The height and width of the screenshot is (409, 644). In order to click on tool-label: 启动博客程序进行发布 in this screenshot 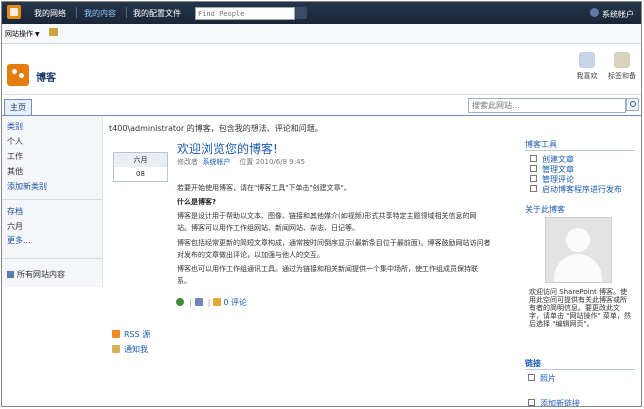, I will do `click(582, 189)`.